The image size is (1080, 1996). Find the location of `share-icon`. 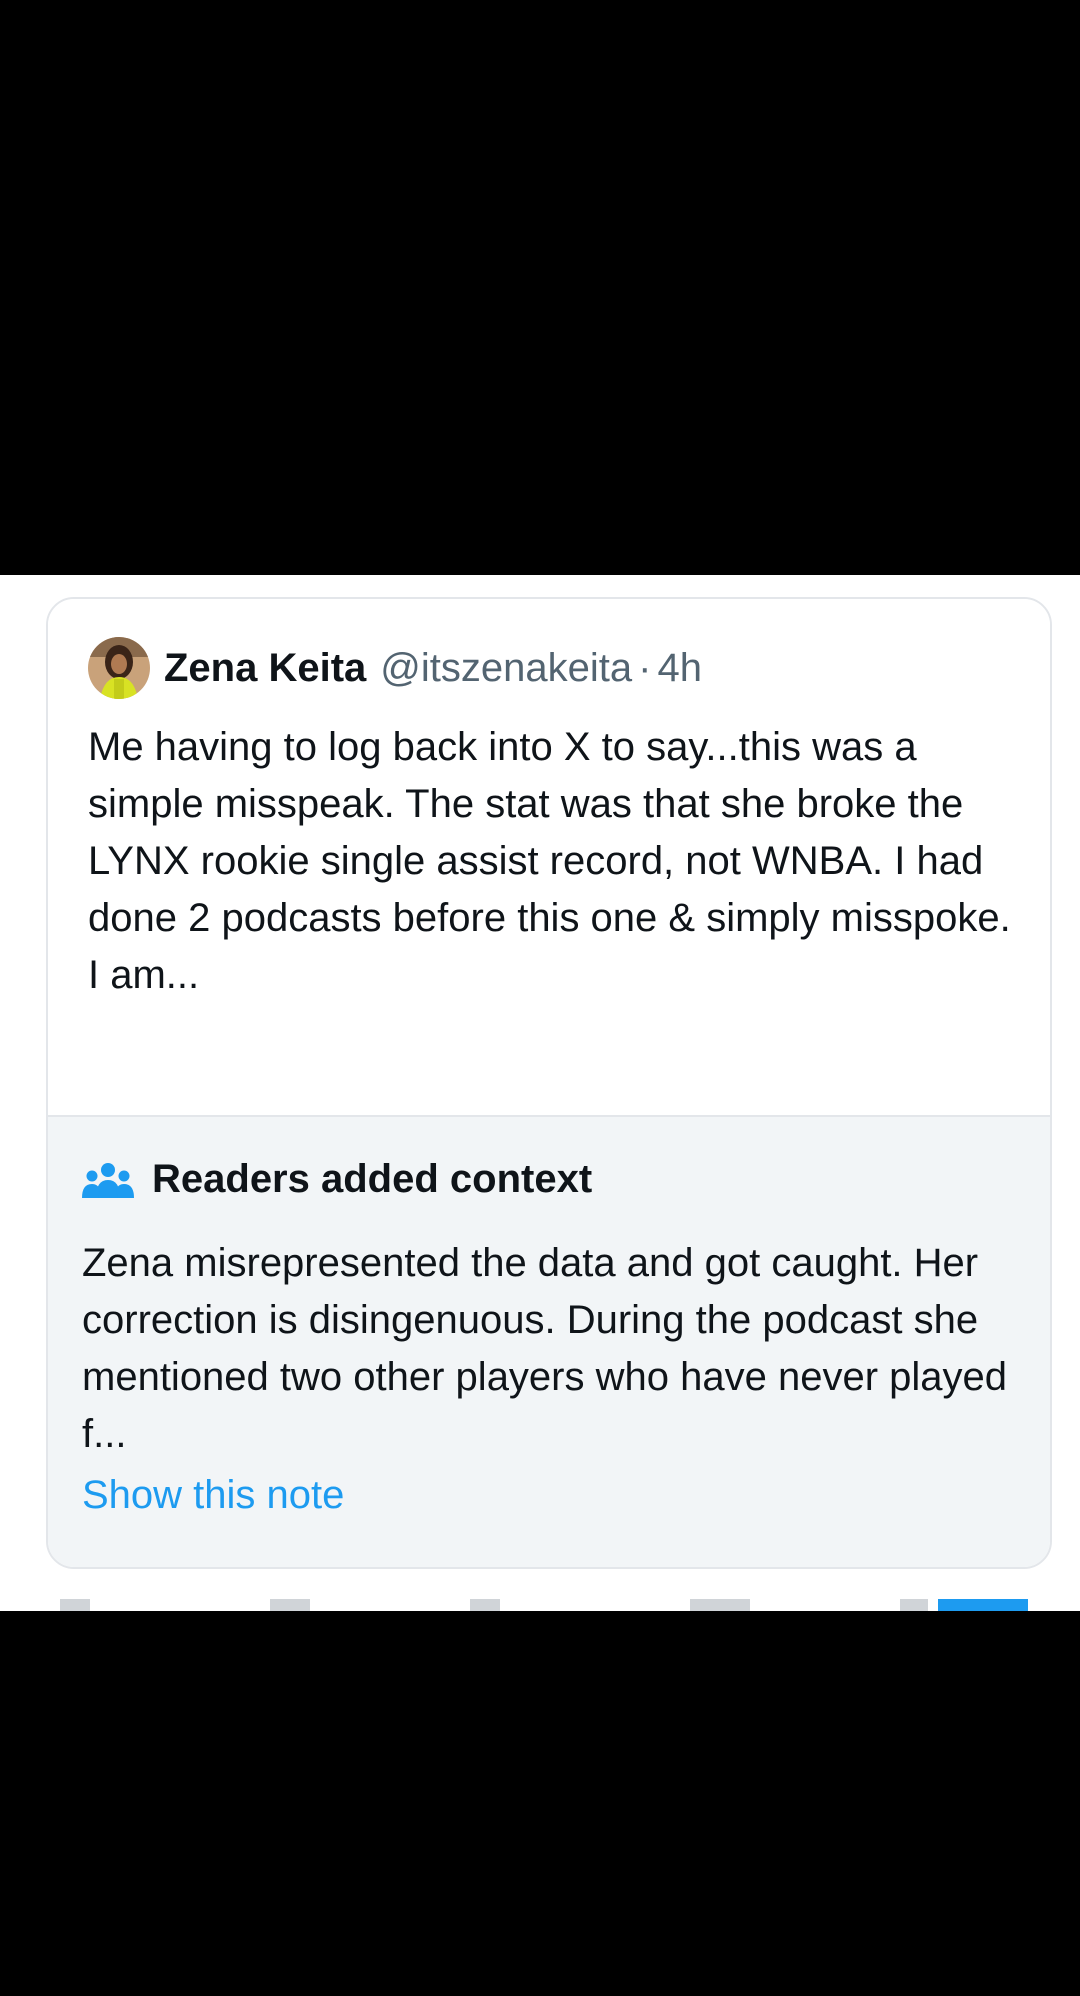

share-icon is located at coordinates (983, 1605).